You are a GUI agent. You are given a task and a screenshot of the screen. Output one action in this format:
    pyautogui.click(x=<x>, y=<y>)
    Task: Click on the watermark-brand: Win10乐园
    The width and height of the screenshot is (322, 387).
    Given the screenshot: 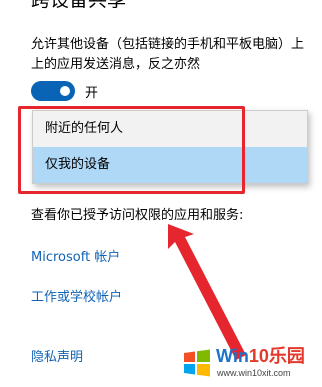 What is the action you would take?
    pyautogui.click(x=260, y=356)
    